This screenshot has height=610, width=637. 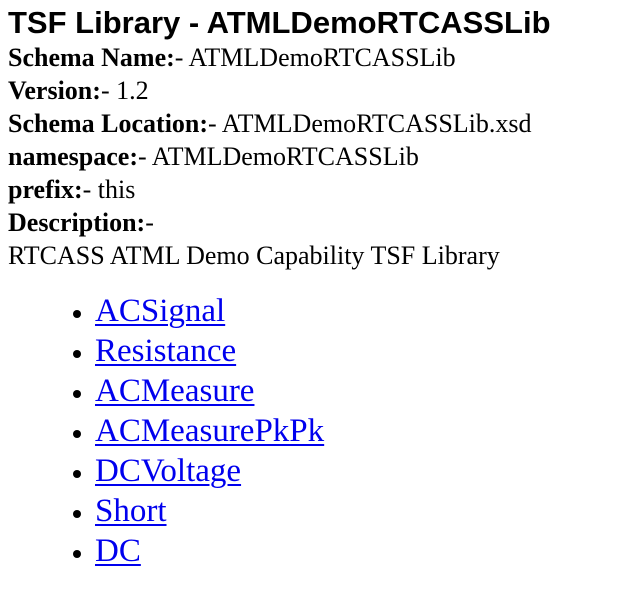 I want to click on list-item: ACMeasurePkPk, so click(x=364, y=431).